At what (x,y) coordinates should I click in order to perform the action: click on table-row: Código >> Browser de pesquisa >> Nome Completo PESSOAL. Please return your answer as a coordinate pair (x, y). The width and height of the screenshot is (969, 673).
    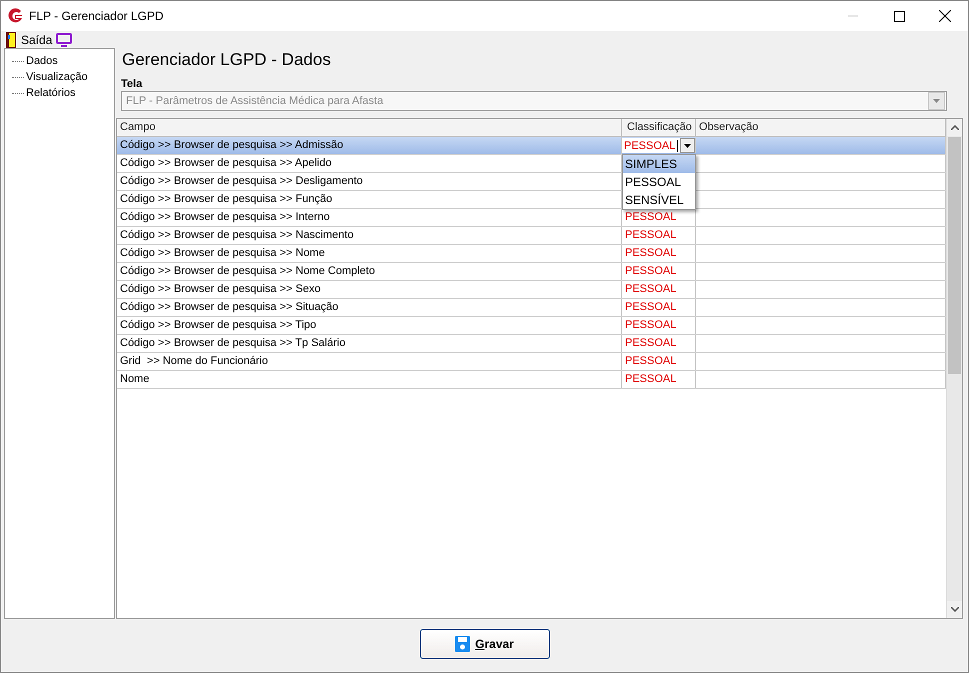
    Looking at the image, I should click on (531, 272).